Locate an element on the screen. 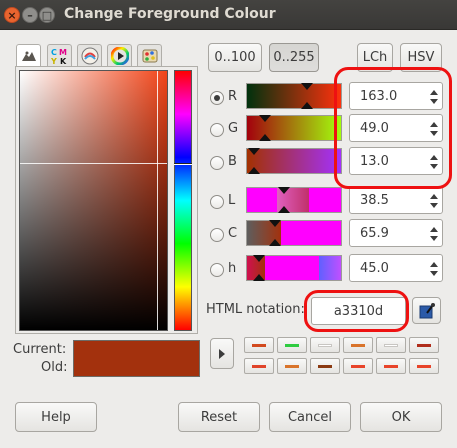  slider-l-marker-bottom is located at coordinates (284, 209).